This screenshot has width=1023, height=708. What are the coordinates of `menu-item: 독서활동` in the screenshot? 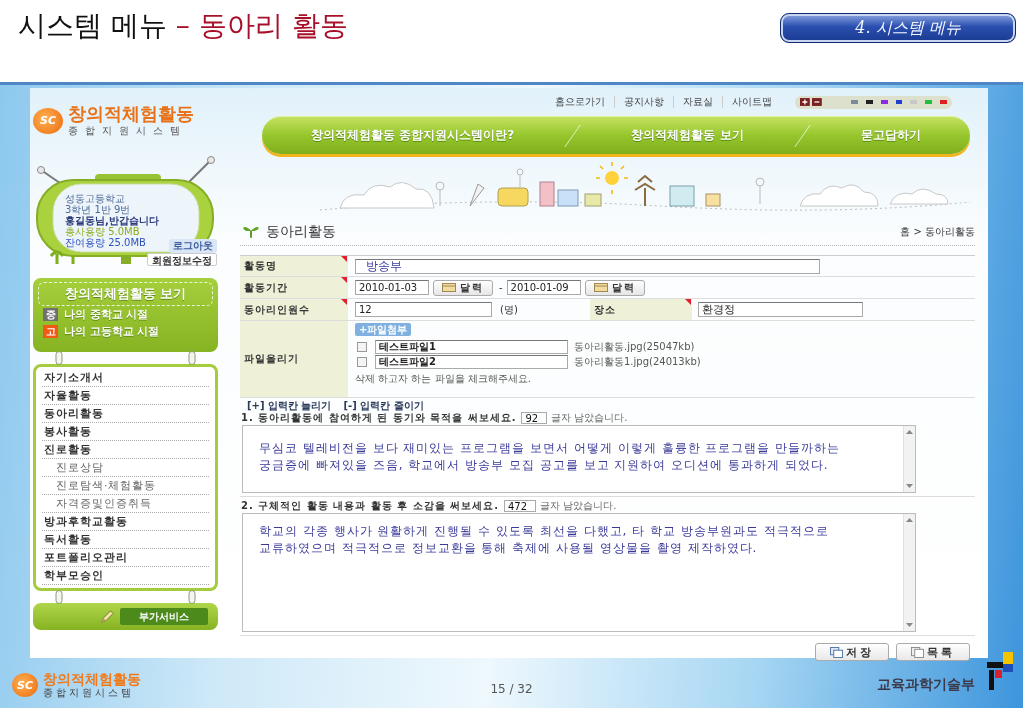 It's located at (125, 540).